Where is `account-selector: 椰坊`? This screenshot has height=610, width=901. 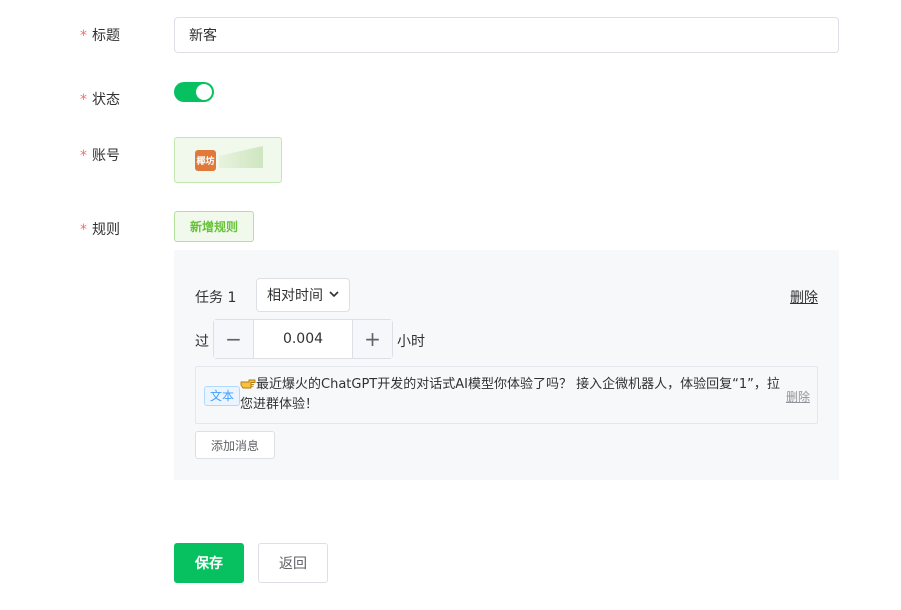
account-selector: 椰坊 is located at coordinates (228, 160).